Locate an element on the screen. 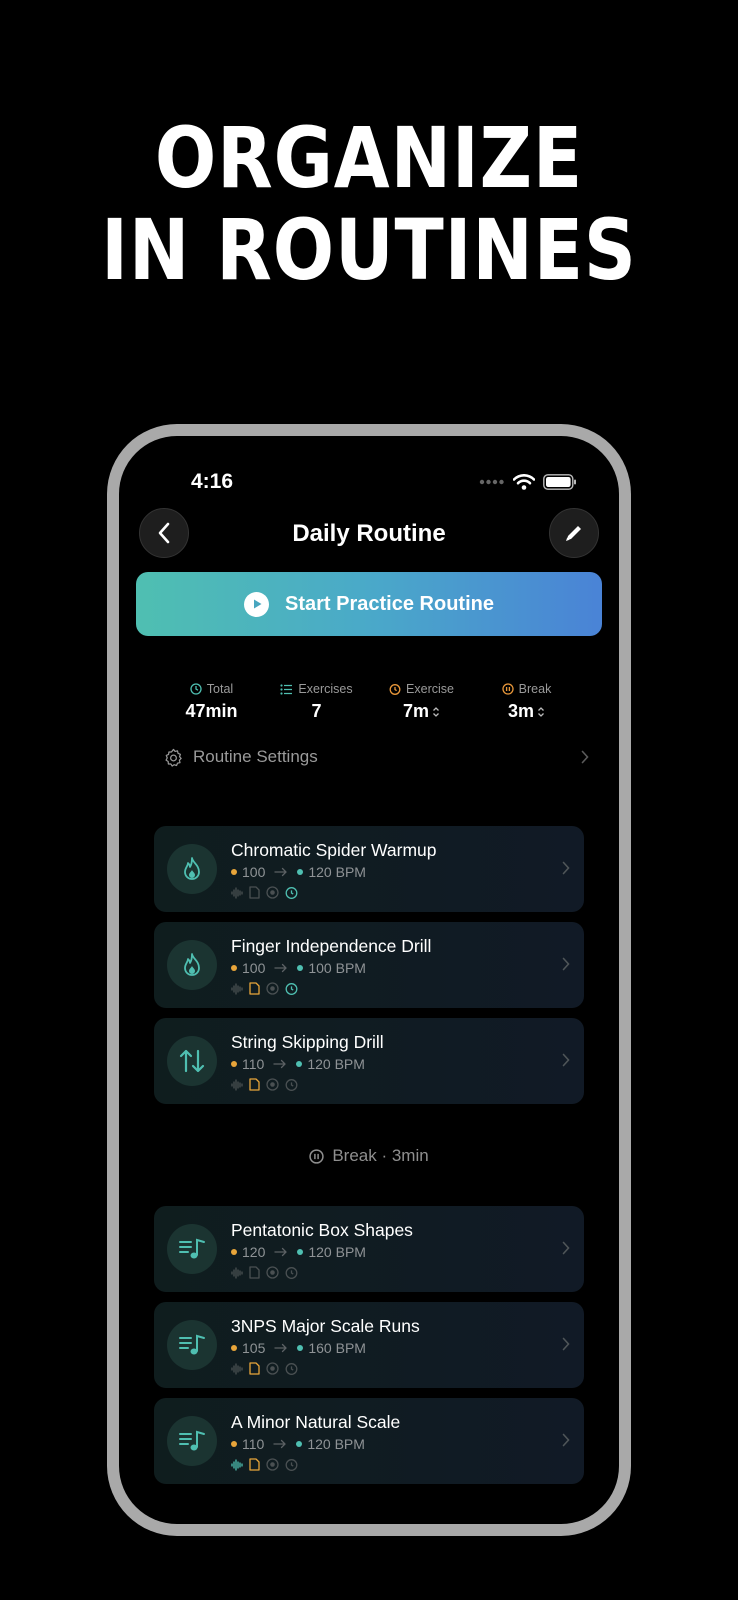 The image size is (738, 1600). stat-exercises-label: Exercises is located at coordinates (325, 689).